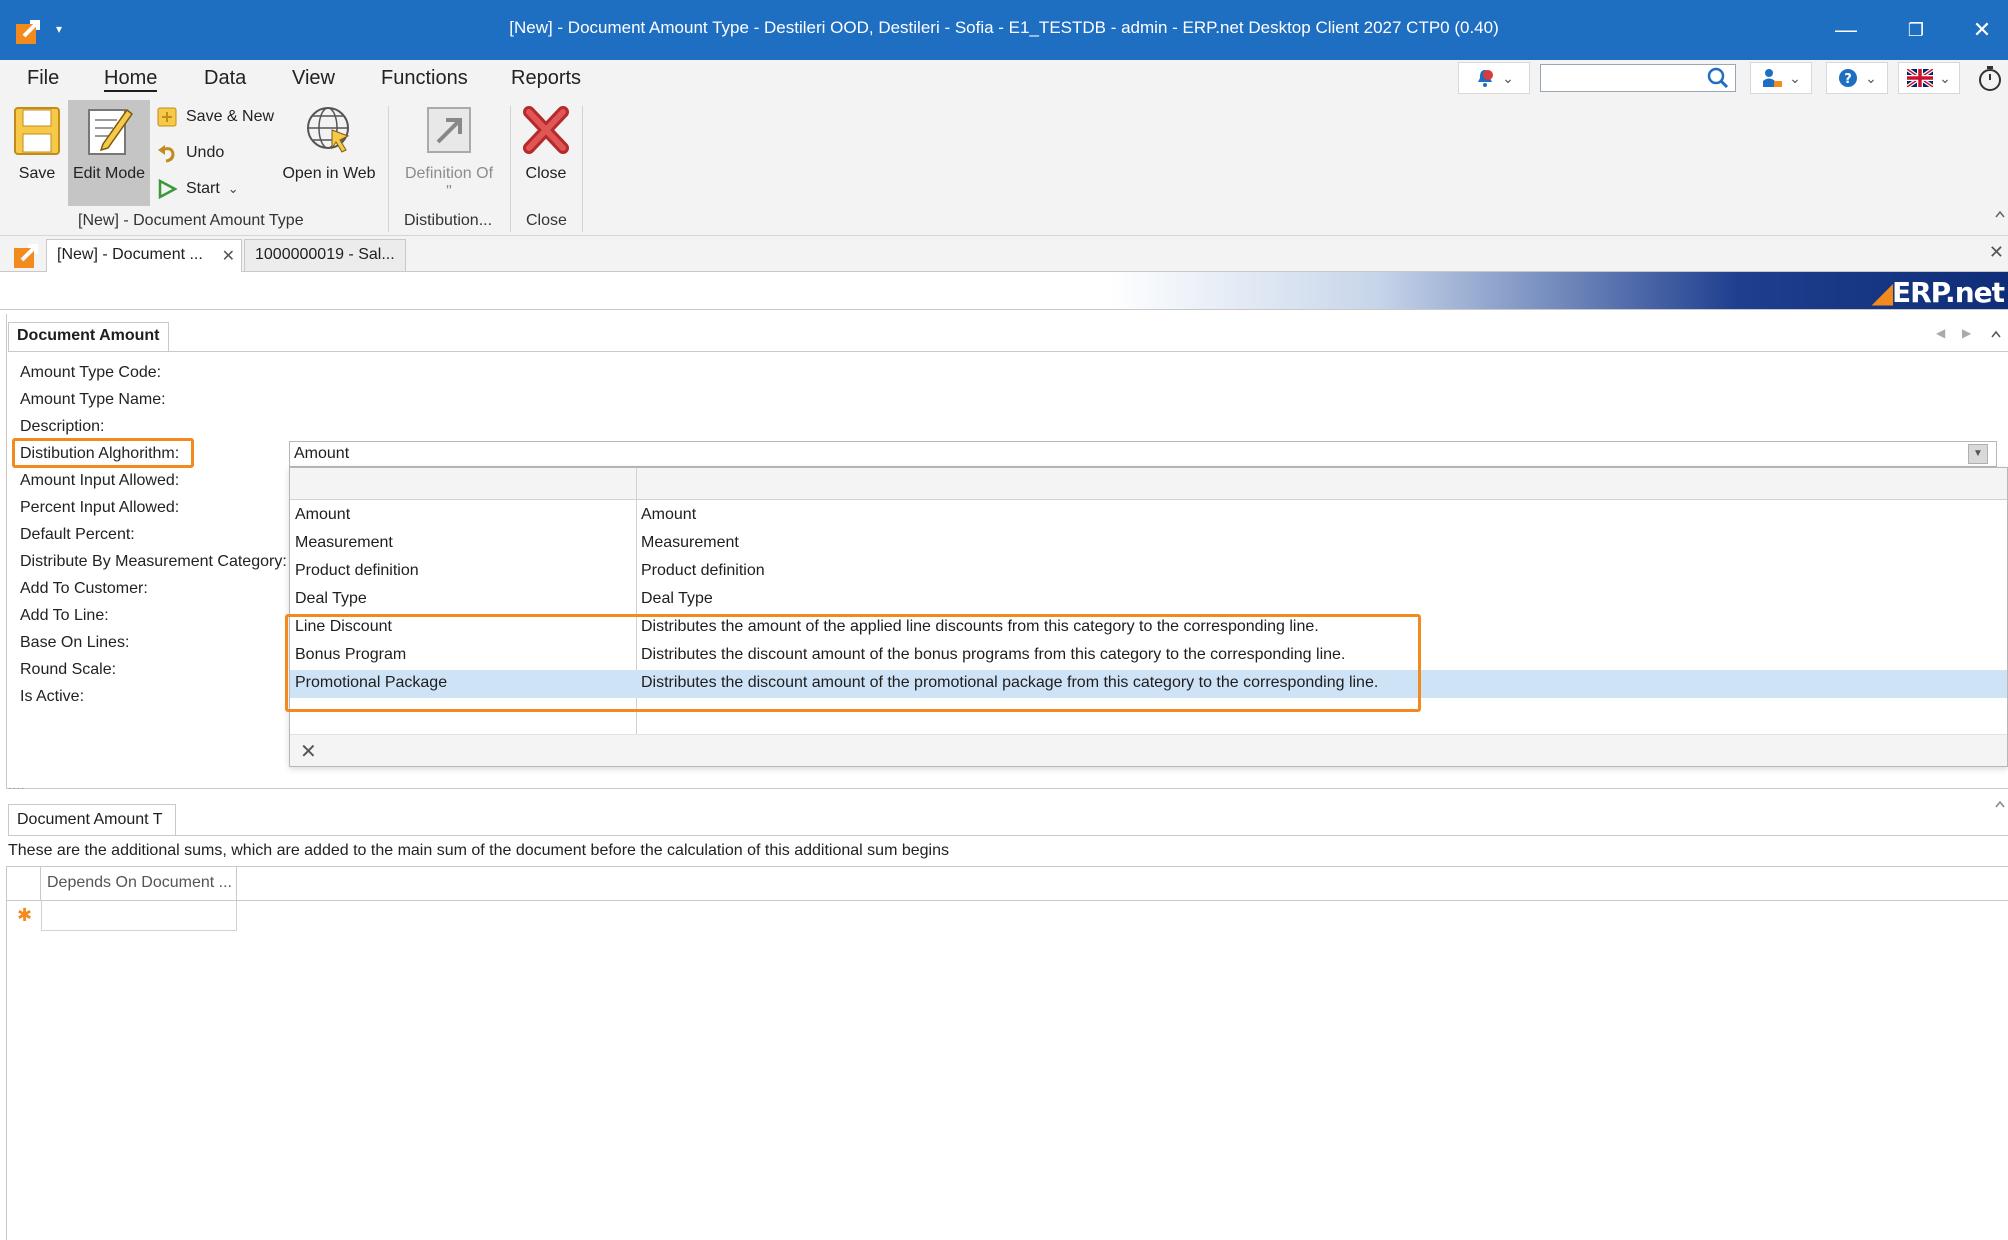 This screenshot has height=1240, width=2008. What do you see at coordinates (1148, 600) in the screenshot?
I see `dropdown-option: Deal Type Deal Type` at bounding box center [1148, 600].